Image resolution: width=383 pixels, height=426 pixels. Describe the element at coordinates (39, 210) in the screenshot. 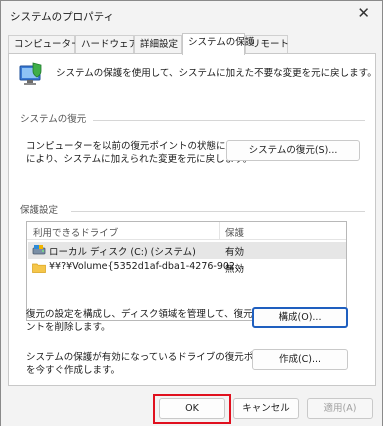

I see `protection-heading: 保護設定` at that location.